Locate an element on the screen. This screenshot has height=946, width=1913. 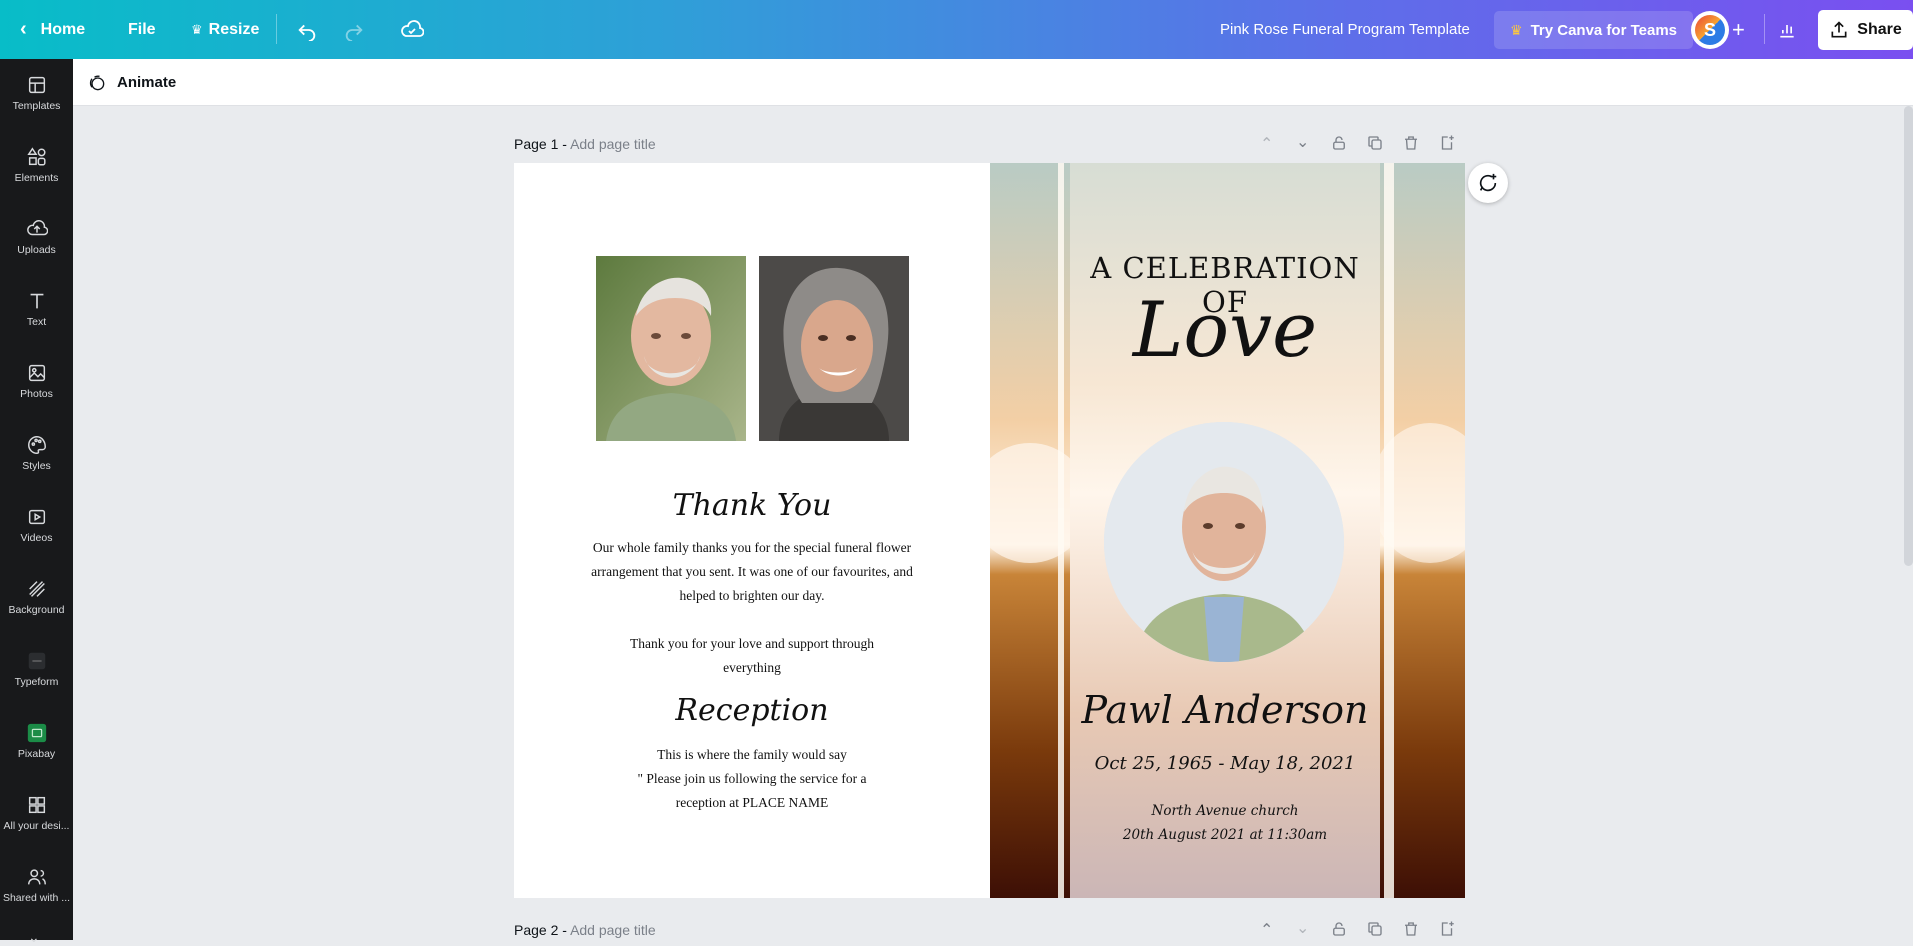
text-icon is located at coordinates (36, 301).